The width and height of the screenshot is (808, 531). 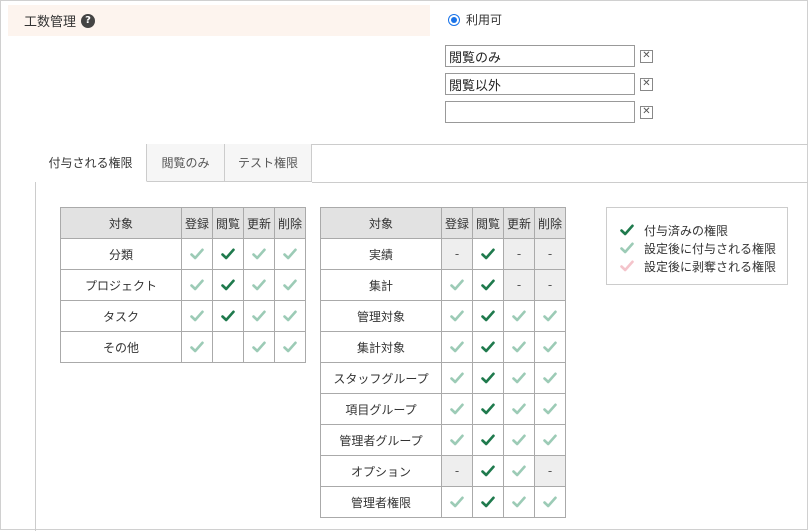 What do you see at coordinates (454, 19) in the screenshot?
I see `radio-button` at bounding box center [454, 19].